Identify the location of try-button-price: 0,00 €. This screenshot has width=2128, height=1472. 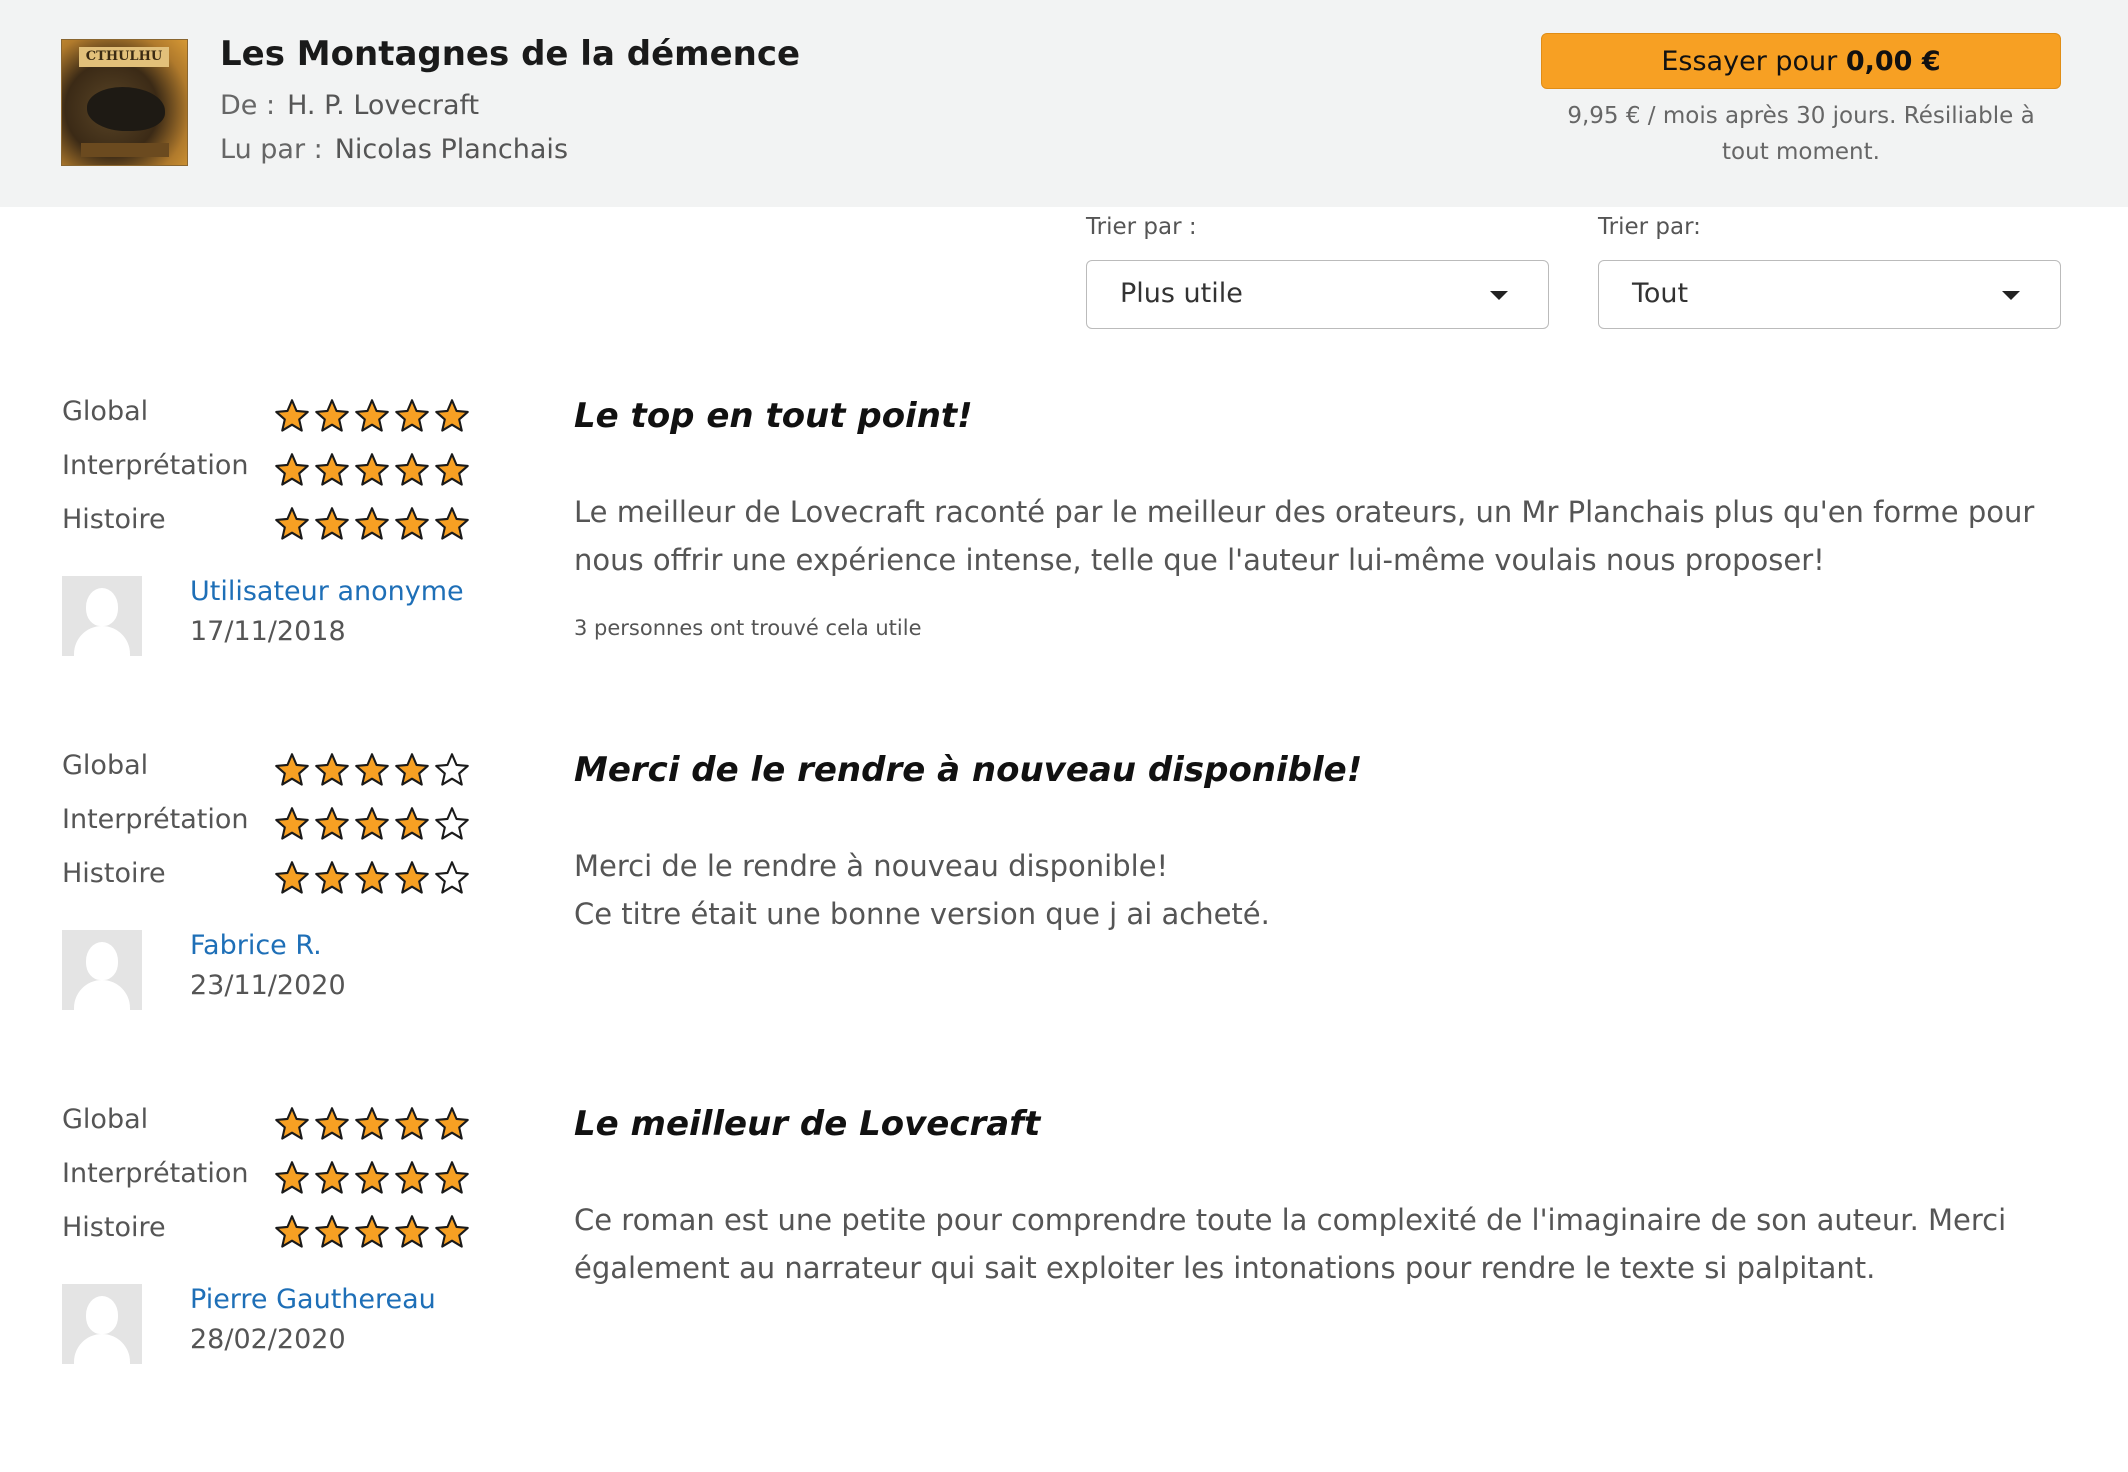
(1893, 61).